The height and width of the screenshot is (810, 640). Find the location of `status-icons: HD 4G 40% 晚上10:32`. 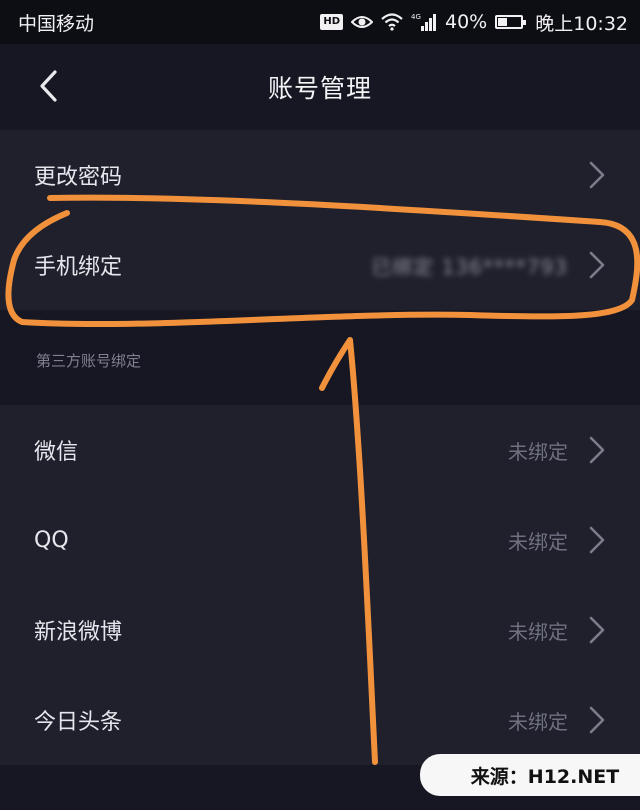

status-icons: HD 4G 40% 晚上10:32 is located at coordinates (474, 22).